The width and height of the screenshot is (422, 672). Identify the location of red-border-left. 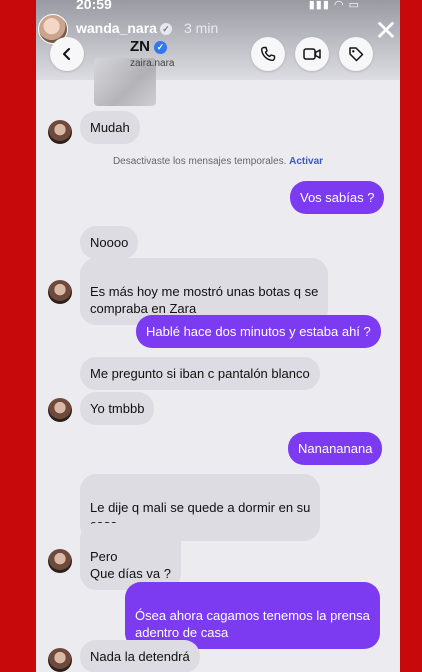
(18, 336).